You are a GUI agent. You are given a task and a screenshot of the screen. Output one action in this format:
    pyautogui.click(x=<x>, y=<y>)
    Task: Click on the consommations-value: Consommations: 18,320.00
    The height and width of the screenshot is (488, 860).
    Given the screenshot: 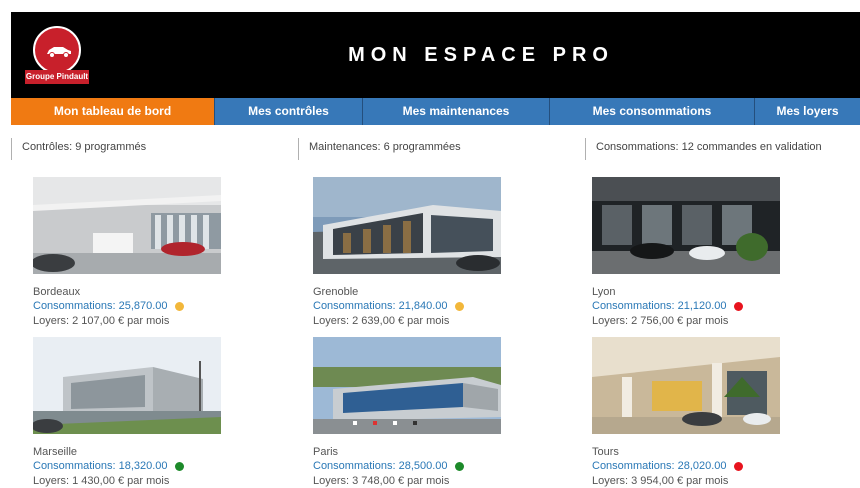 What is the action you would take?
    pyautogui.click(x=100, y=466)
    